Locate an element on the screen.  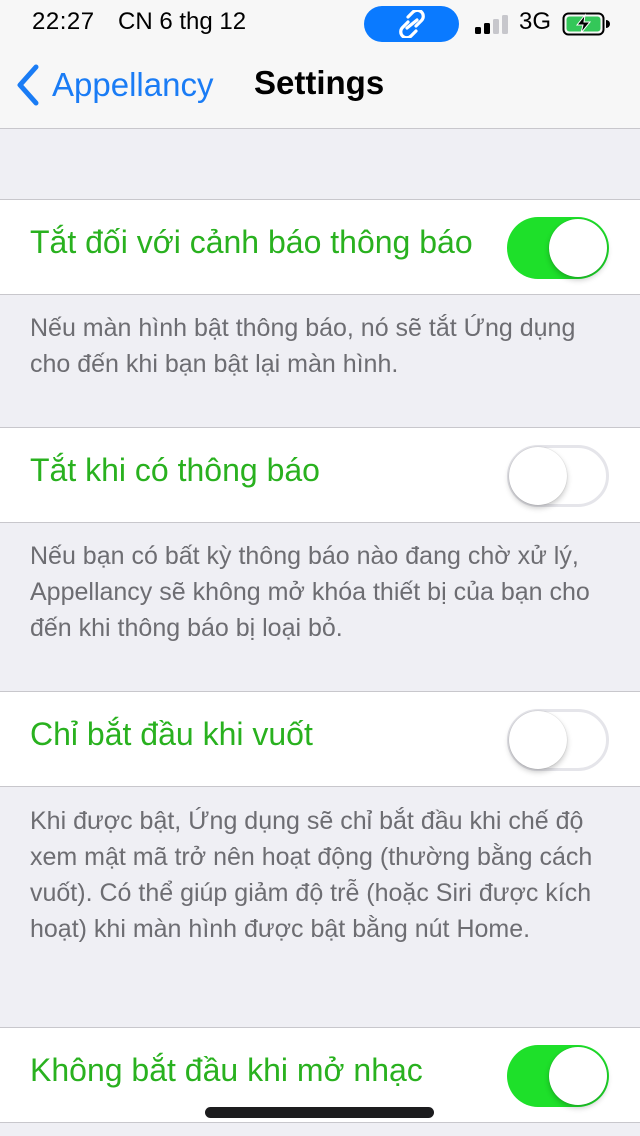
network-type: 3G is located at coordinates (535, 21).